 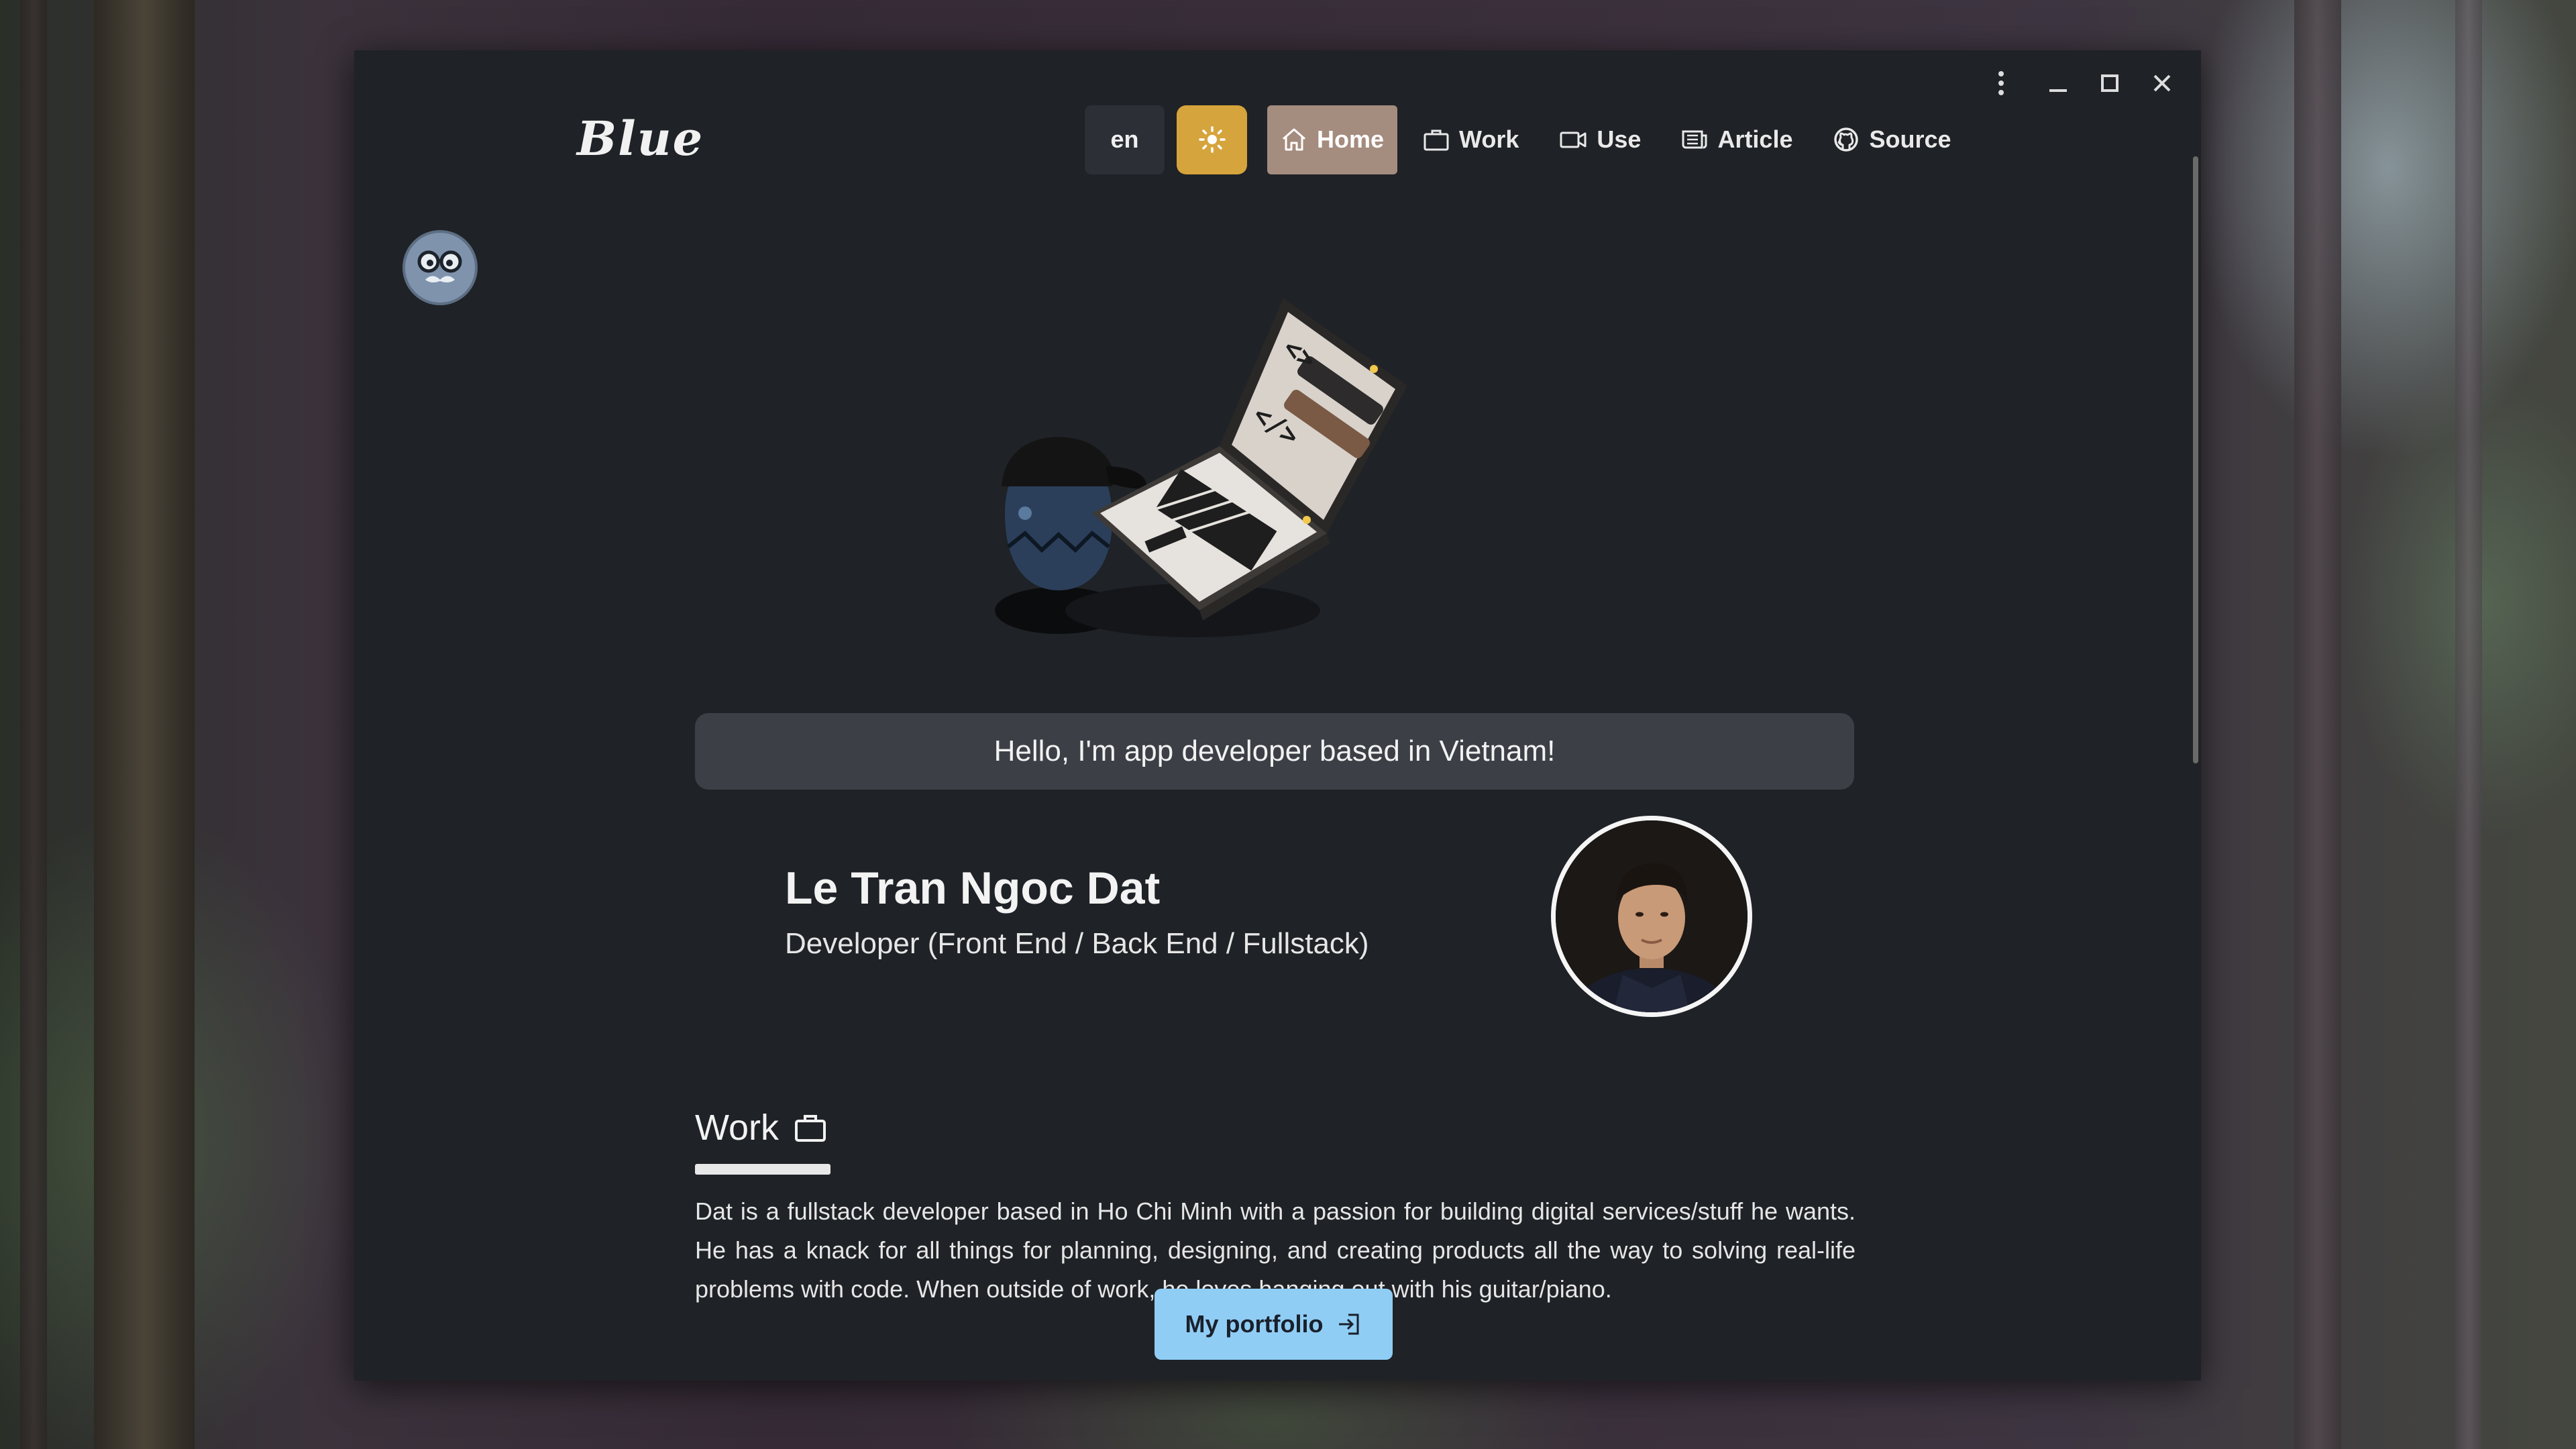 I want to click on nav-source: Source, so click(x=1892, y=139).